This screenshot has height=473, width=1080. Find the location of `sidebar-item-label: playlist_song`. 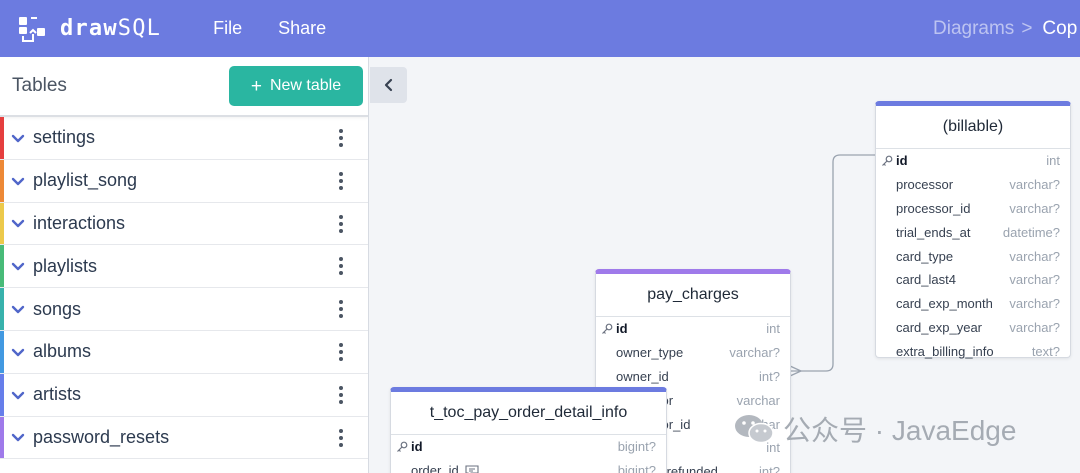

sidebar-item-label: playlist_song is located at coordinates (85, 180).